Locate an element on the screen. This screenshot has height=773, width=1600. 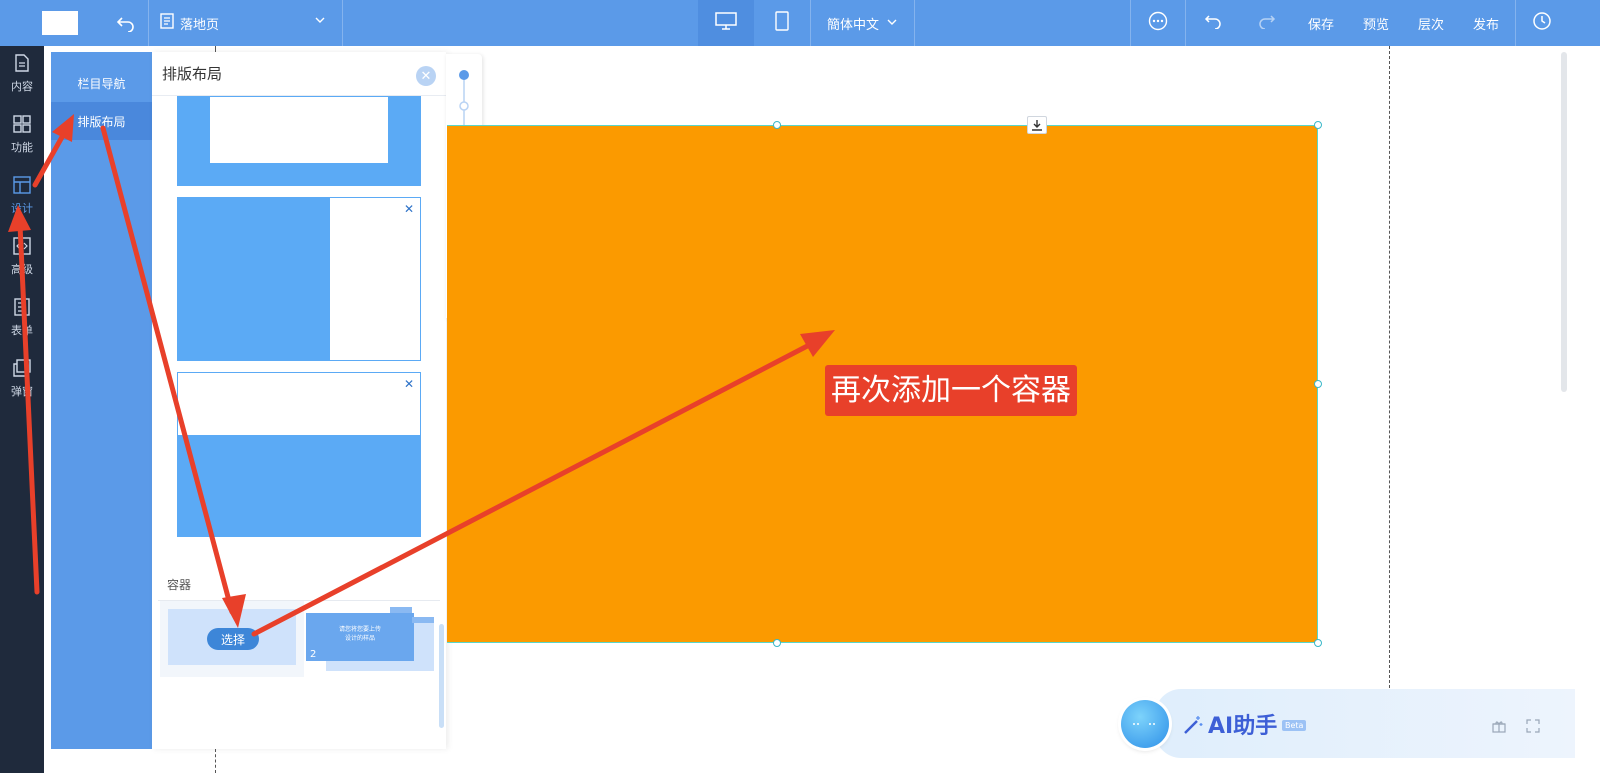
rail-label: 功能 is located at coordinates (22, 147).